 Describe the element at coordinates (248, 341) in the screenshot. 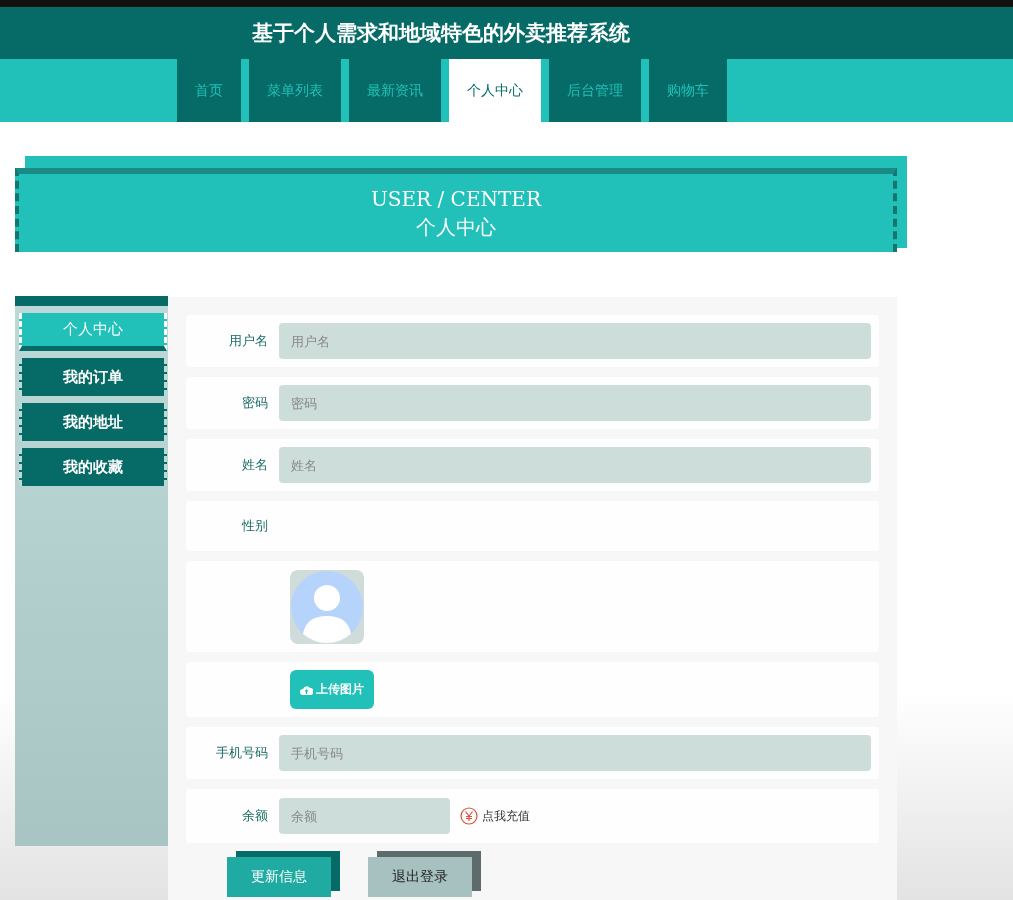

I see `field-label: 用户名` at that location.